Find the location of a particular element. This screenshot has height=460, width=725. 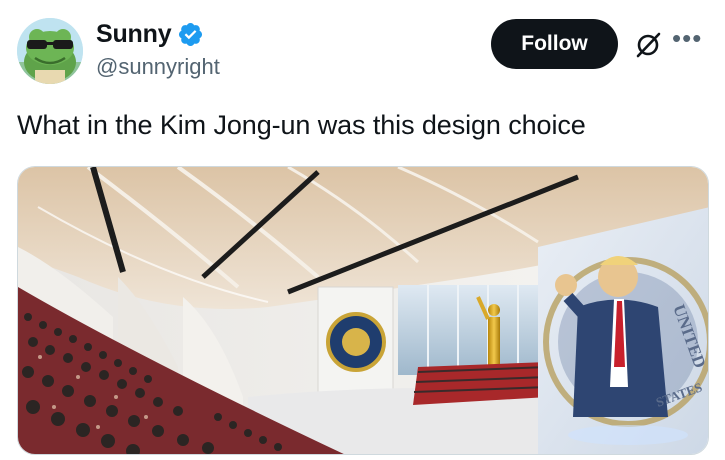

more-options-icon: ••• is located at coordinates (687, 38).